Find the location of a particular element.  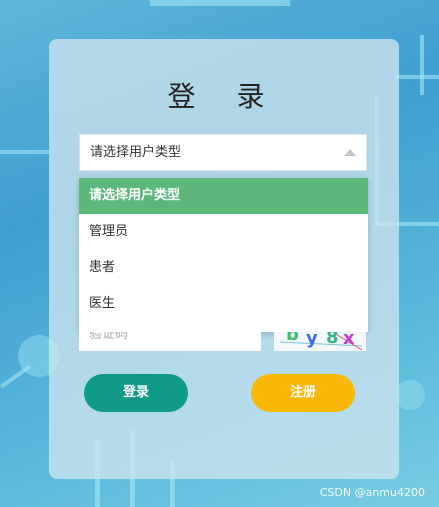

caret-up-icon is located at coordinates (350, 152).